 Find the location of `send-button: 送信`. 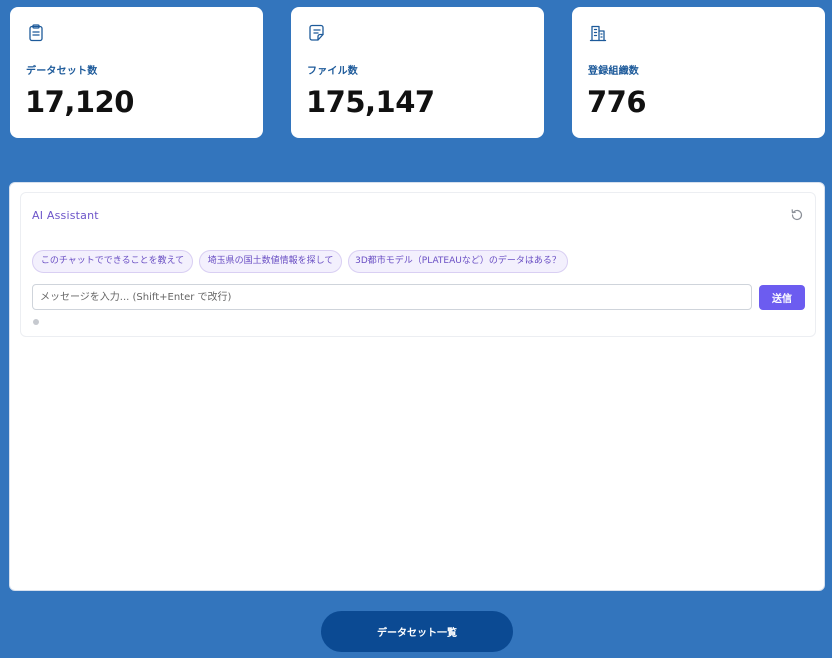

send-button: 送信 is located at coordinates (782, 297).